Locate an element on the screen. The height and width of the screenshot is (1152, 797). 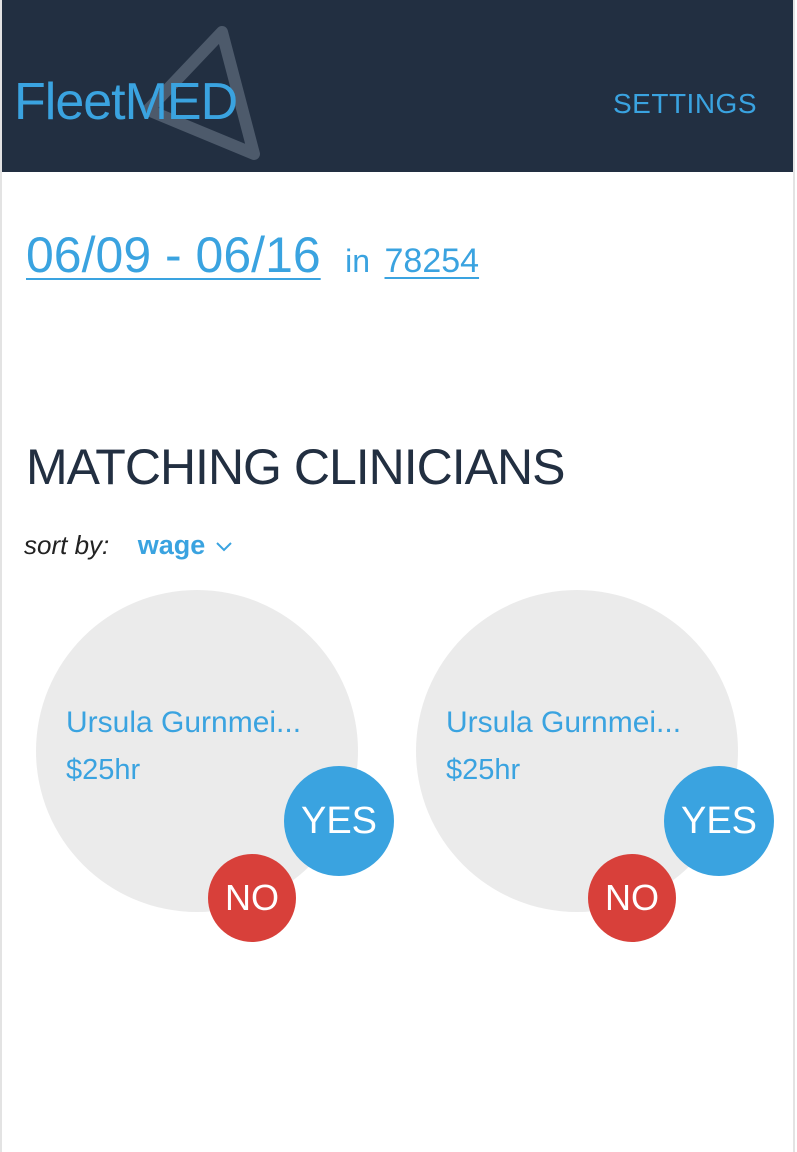
logo-med-text: MED is located at coordinates (181, 102).